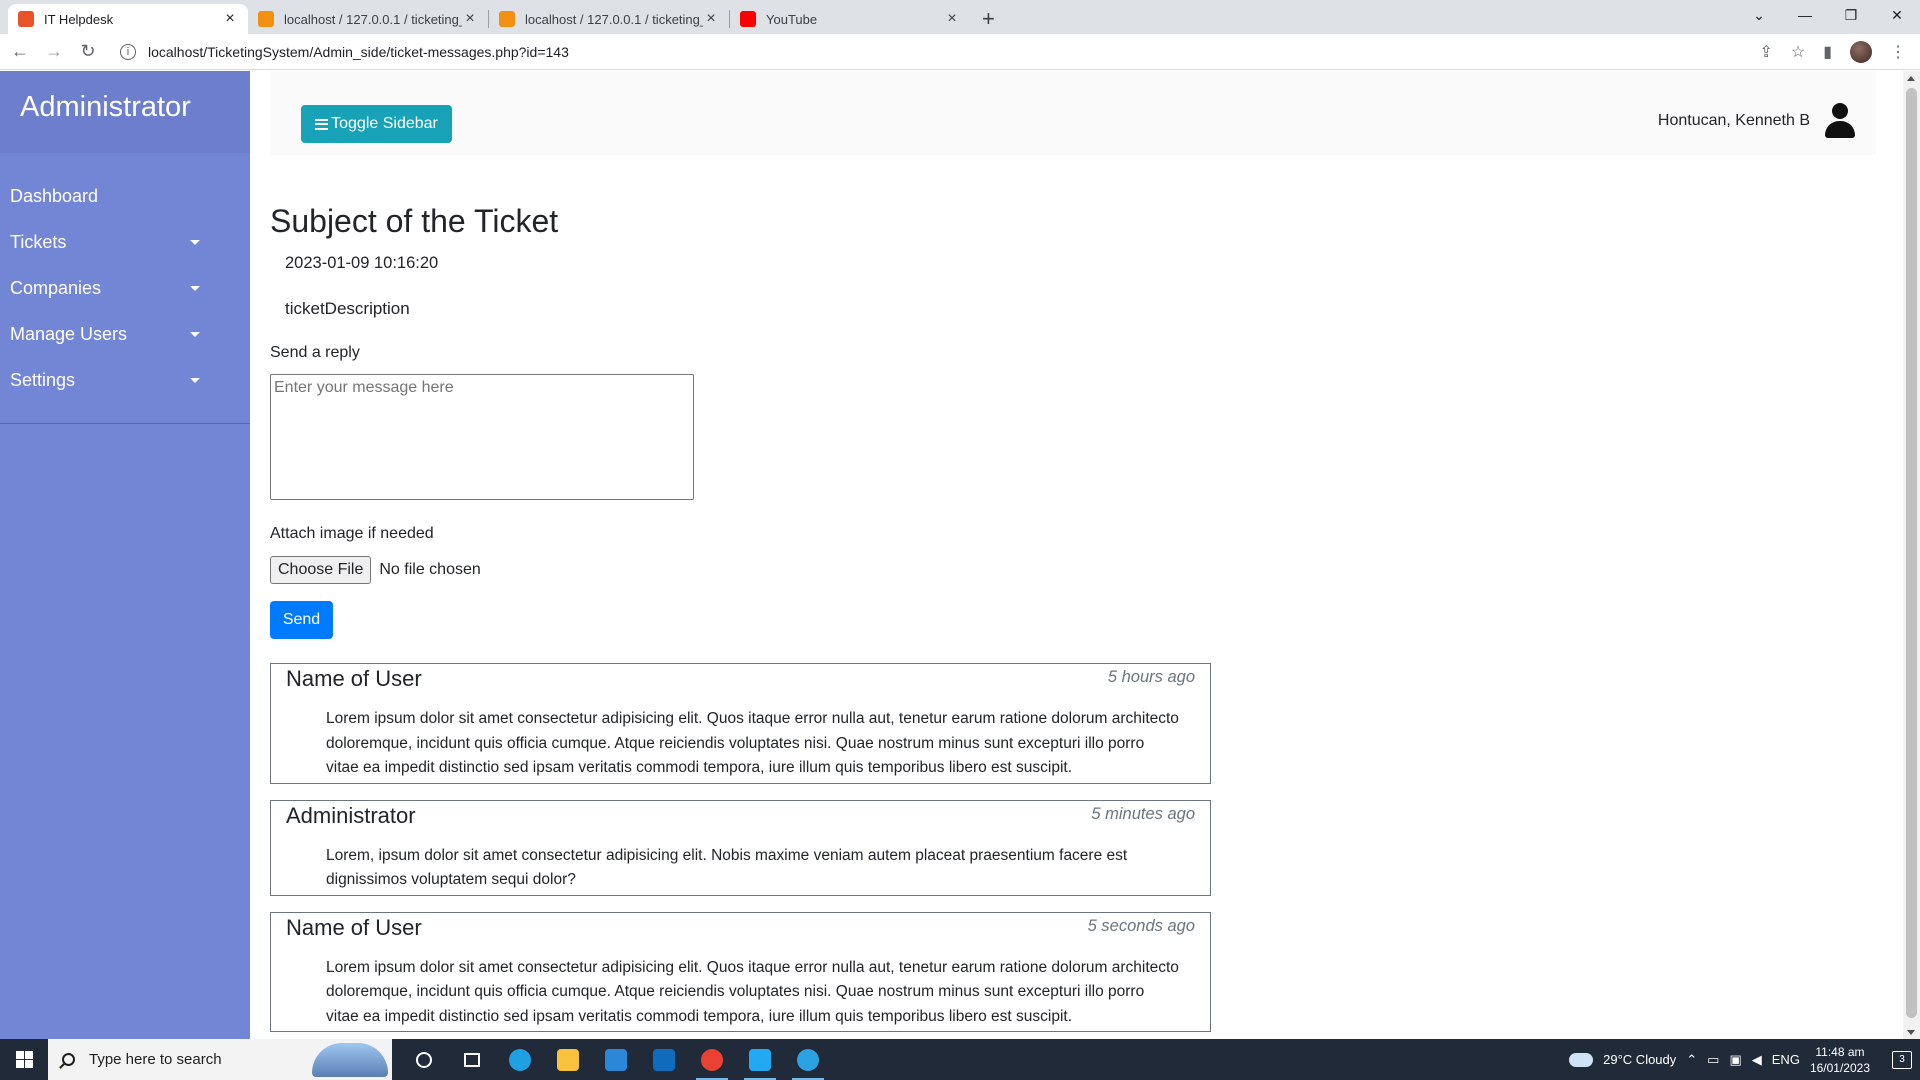 This screenshot has height=1080, width=1920. Describe the element at coordinates (808, 1059) in the screenshot. I see `telegram-taskbar-button` at that location.